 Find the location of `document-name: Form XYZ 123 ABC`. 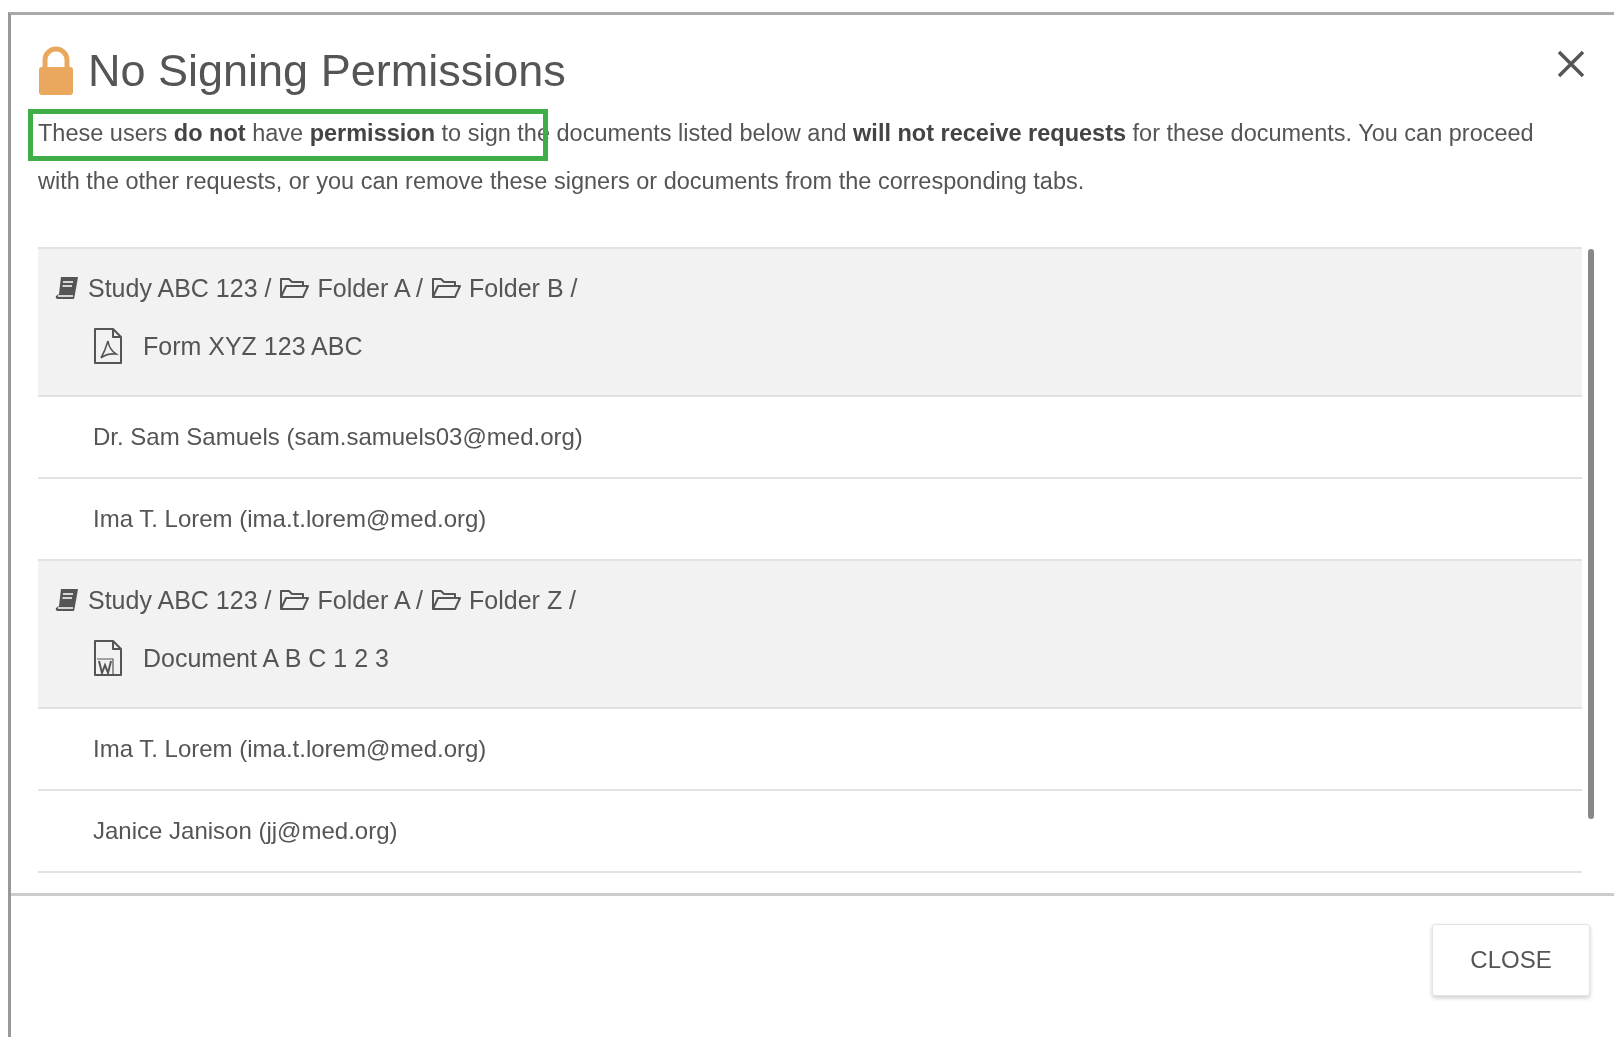

document-name: Form XYZ 123 ABC is located at coordinates (253, 346).